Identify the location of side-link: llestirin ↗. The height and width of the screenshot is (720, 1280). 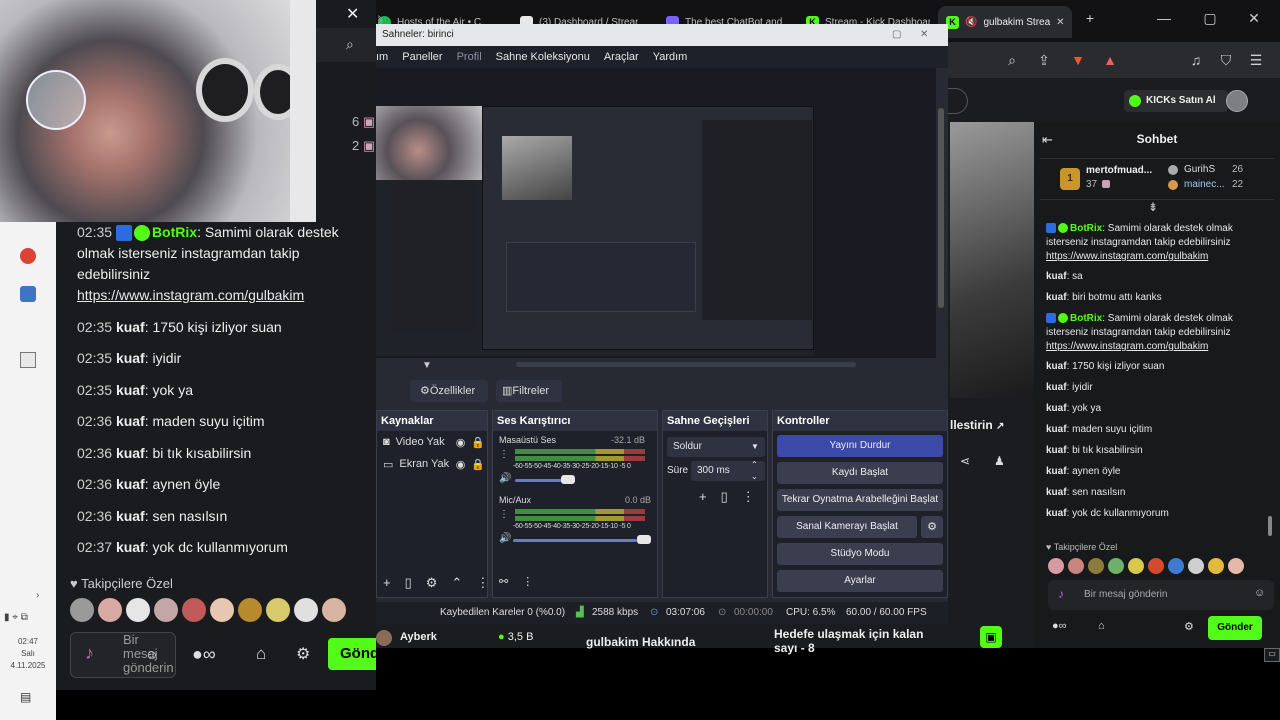
(992, 425).